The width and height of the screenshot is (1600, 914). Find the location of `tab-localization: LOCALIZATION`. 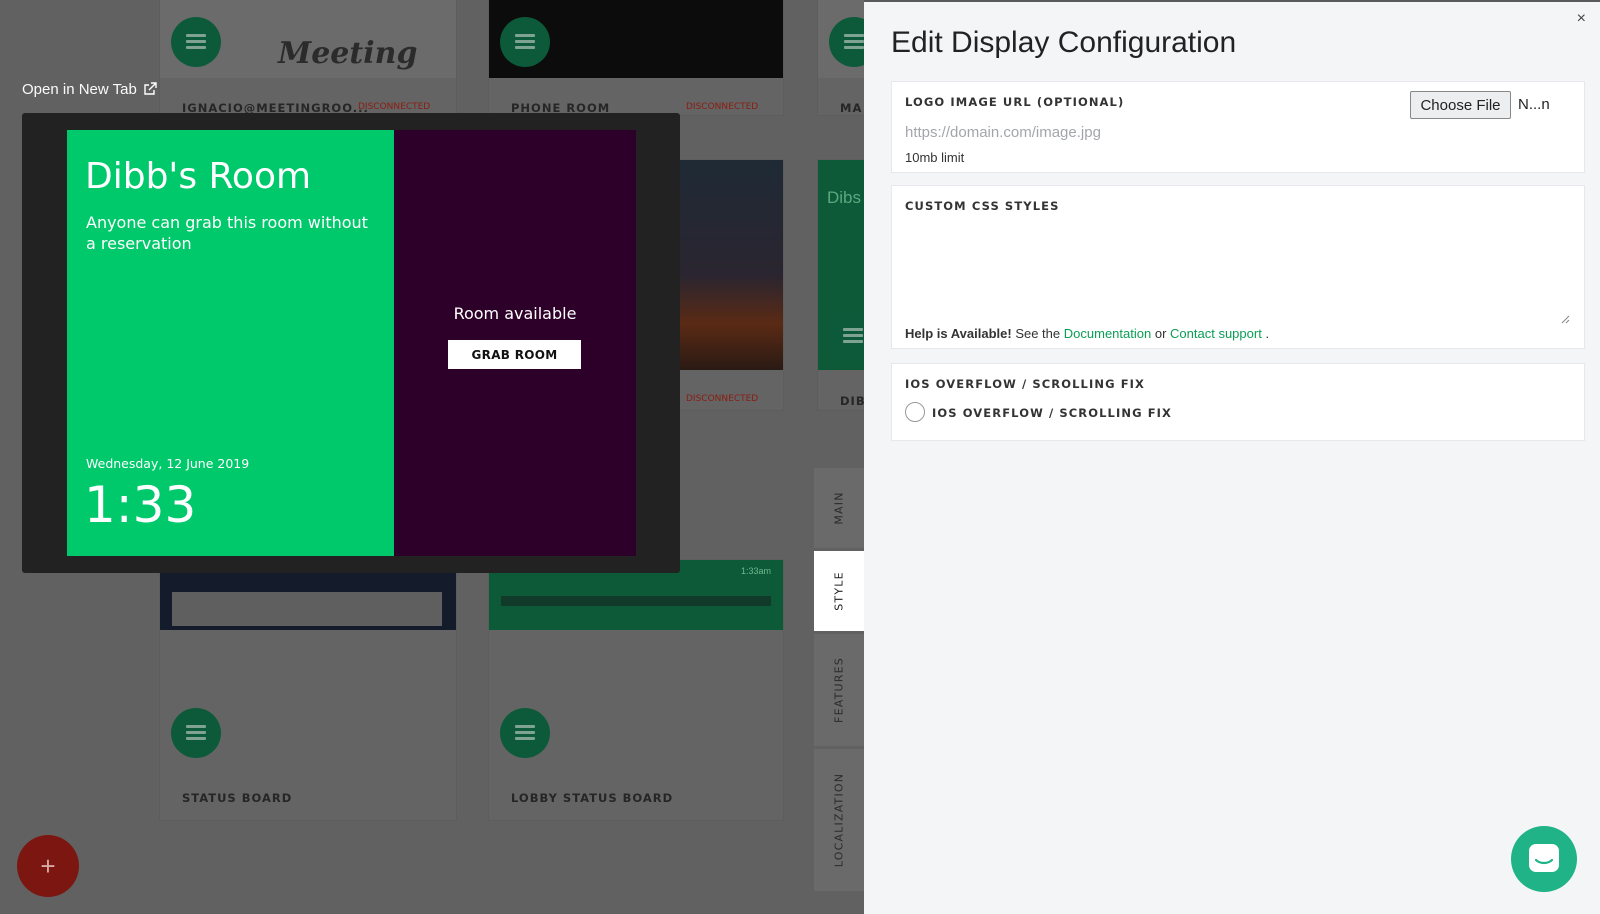

tab-localization: LOCALIZATION is located at coordinates (839, 820).